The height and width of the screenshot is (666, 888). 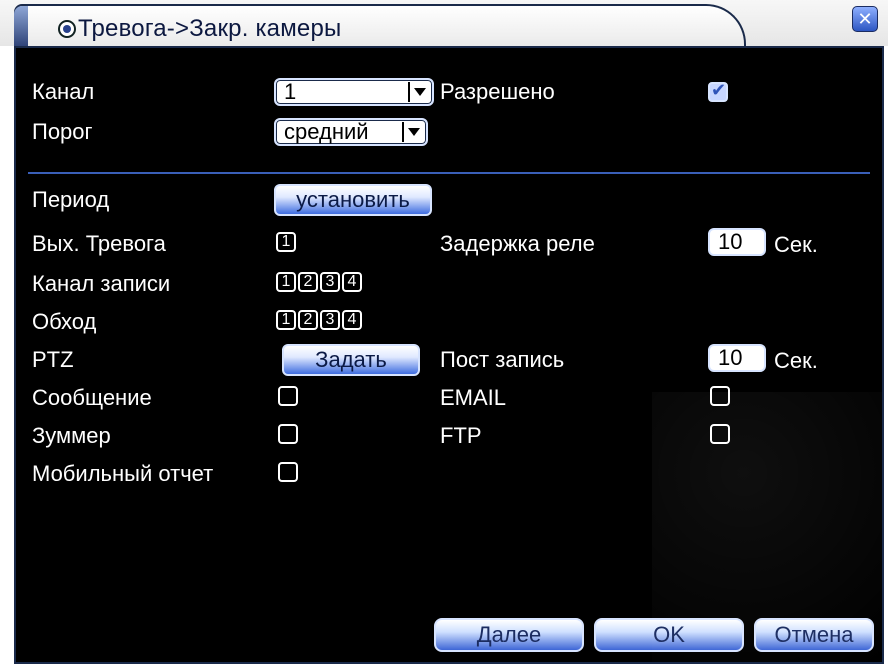 I want to click on close-icon: ✕, so click(x=865, y=18).